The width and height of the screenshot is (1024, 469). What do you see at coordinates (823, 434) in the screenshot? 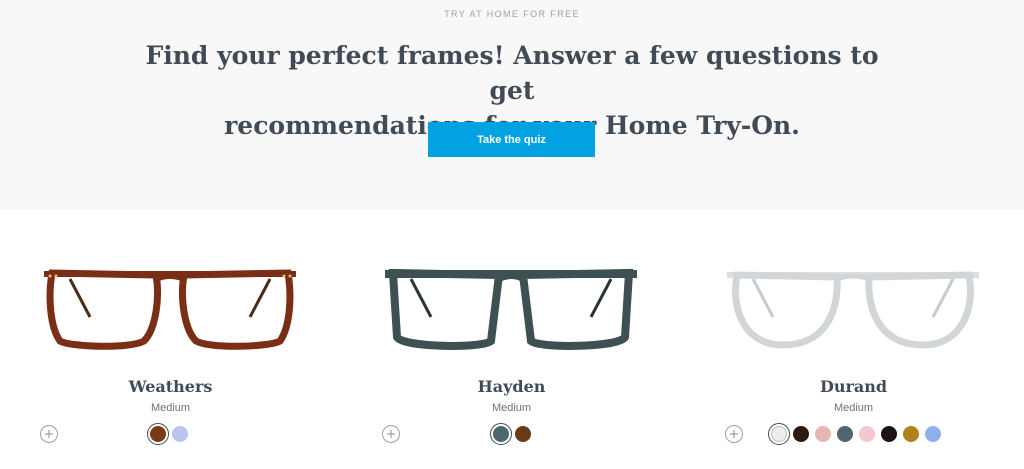
I see `color-swatch-rose` at bounding box center [823, 434].